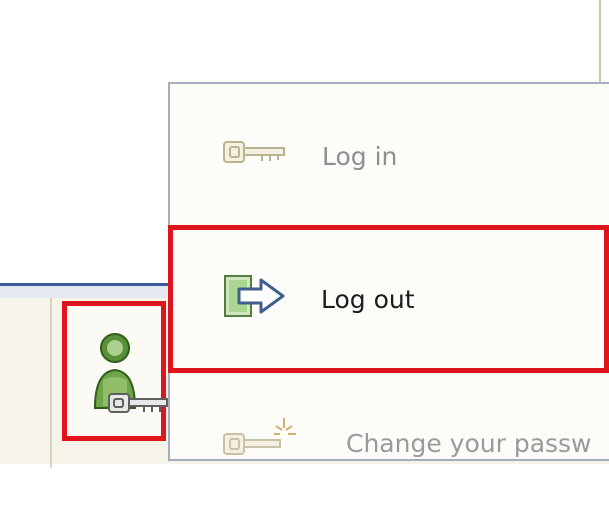 This screenshot has height=524, width=609. I want to click on user-key-icon, so click(130, 373).